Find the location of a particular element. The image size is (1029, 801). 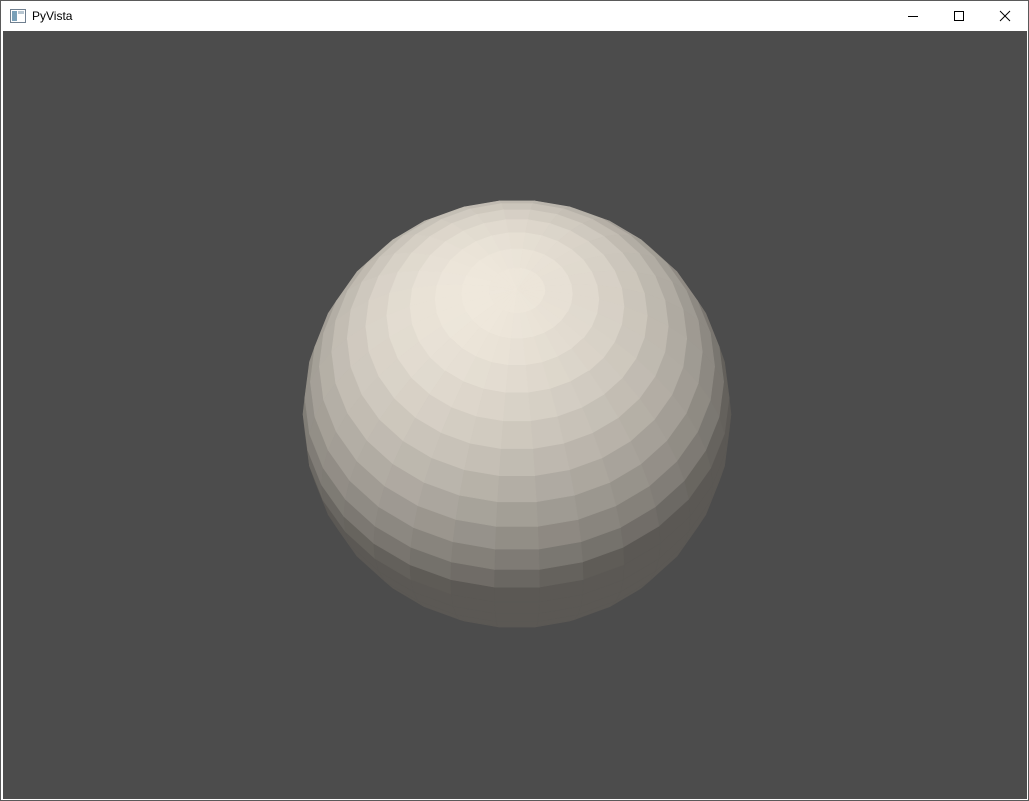

title-bar: PyVista is located at coordinates (514, 16).